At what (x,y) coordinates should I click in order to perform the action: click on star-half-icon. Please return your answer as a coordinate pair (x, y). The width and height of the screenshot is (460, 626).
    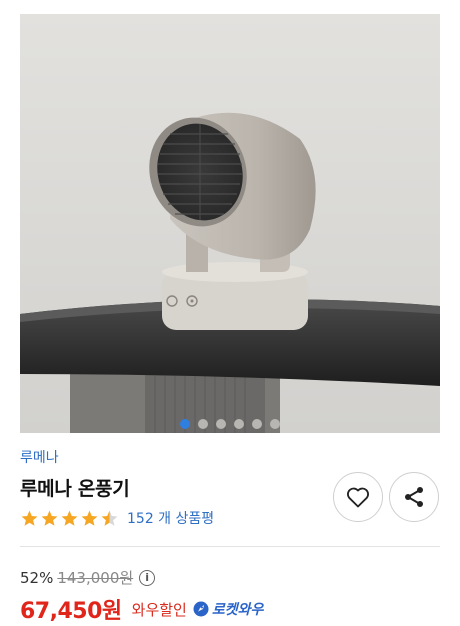
    Looking at the image, I should click on (109, 518).